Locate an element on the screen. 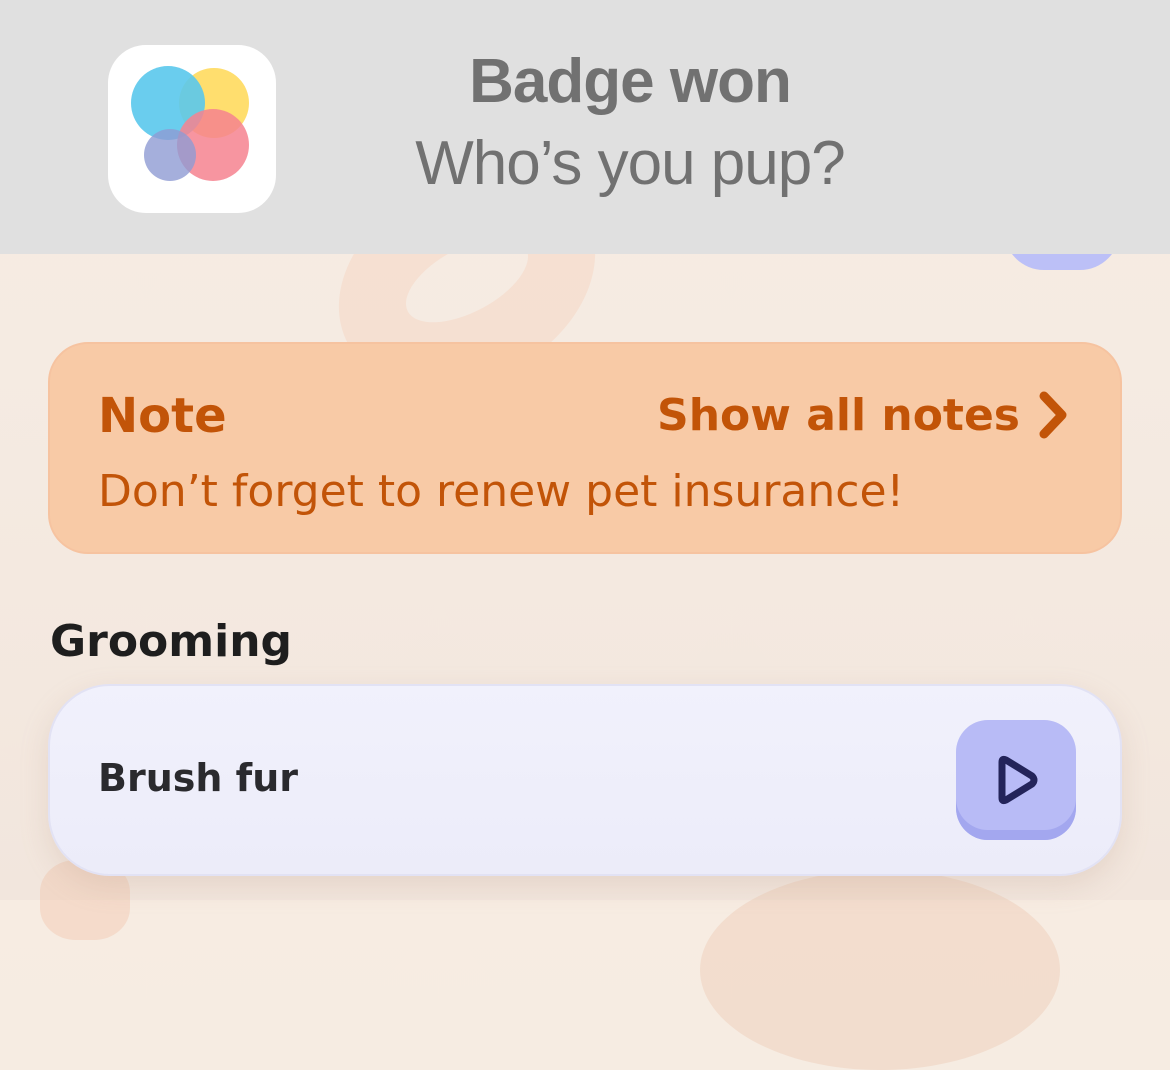  start-task-button is located at coordinates (1016, 780).